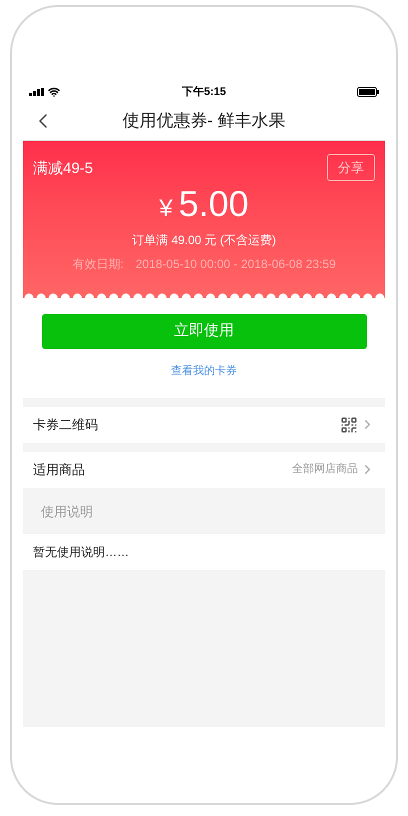  Describe the element at coordinates (59, 469) in the screenshot. I see `row-label: 适用商品` at that location.